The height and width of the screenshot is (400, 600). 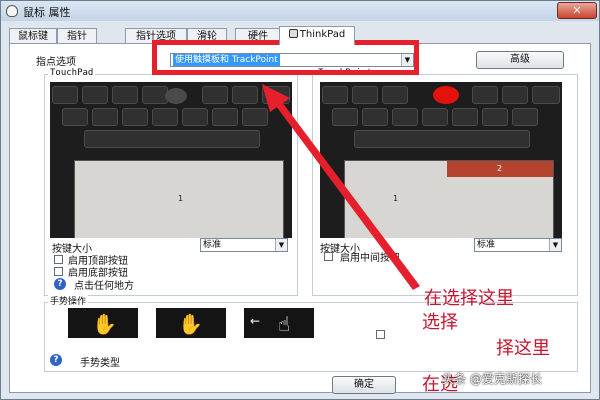 What do you see at coordinates (176, 96) in the screenshot?
I see `trackpoint-nub-inactive` at bounding box center [176, 96].